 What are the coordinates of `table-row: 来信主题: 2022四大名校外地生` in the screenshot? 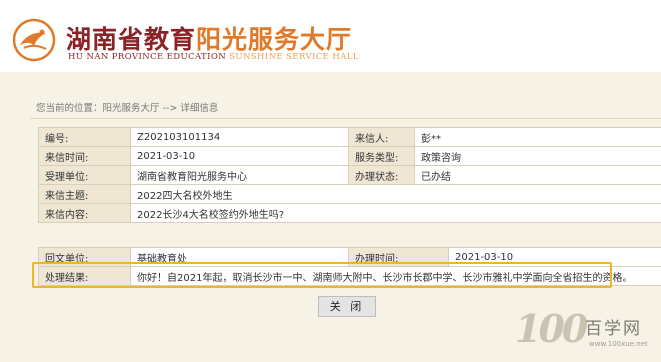 It's located at (349, 194).